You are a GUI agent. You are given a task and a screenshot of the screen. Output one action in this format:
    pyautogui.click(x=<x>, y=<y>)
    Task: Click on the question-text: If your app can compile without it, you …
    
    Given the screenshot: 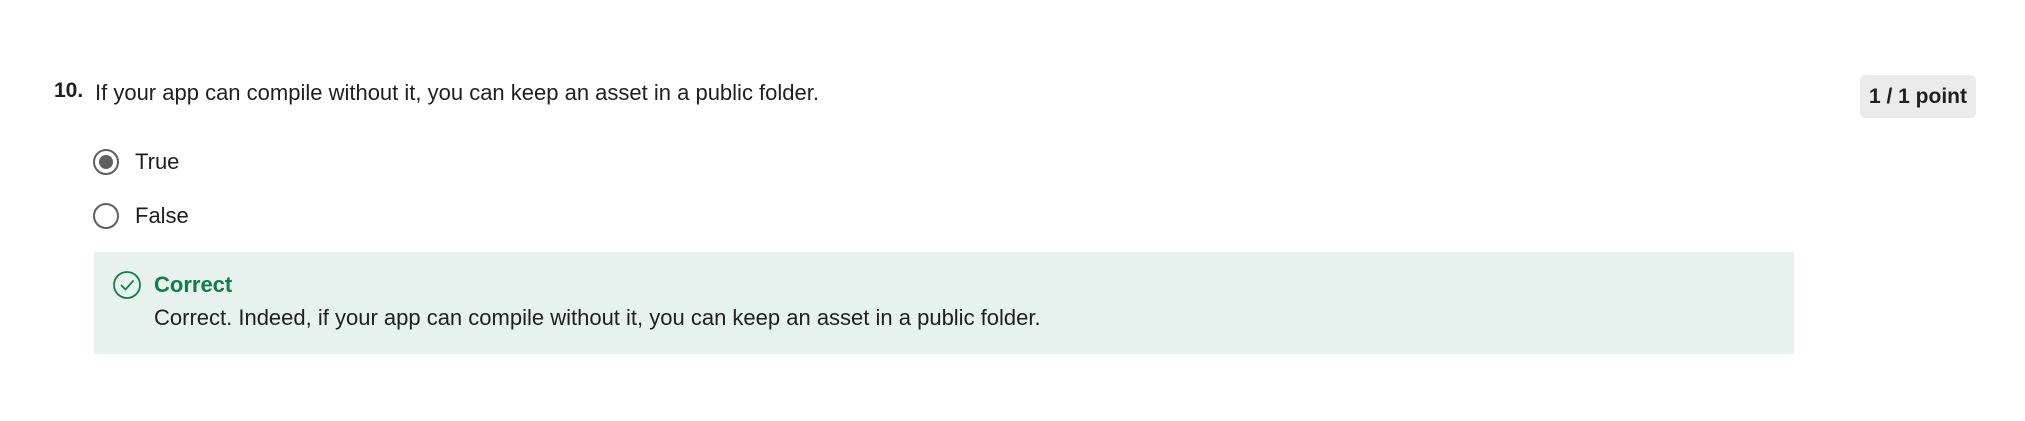 What is the action you would take?
    pyautogui.click(x=457, y=92)
    